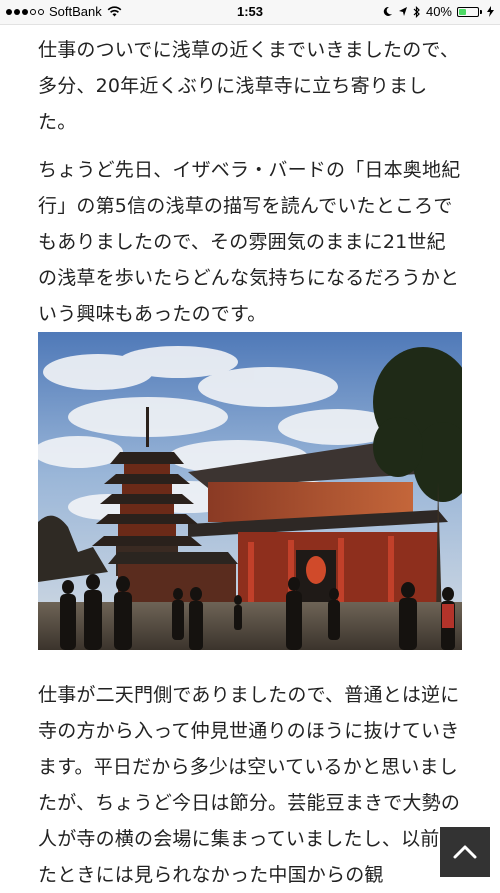 The width and height of the screenshot is (500, 893). What do you see at coordinates (402, 11) in the screenshot?
I see `location-arrow-icon` at bounding box center [402, 11].